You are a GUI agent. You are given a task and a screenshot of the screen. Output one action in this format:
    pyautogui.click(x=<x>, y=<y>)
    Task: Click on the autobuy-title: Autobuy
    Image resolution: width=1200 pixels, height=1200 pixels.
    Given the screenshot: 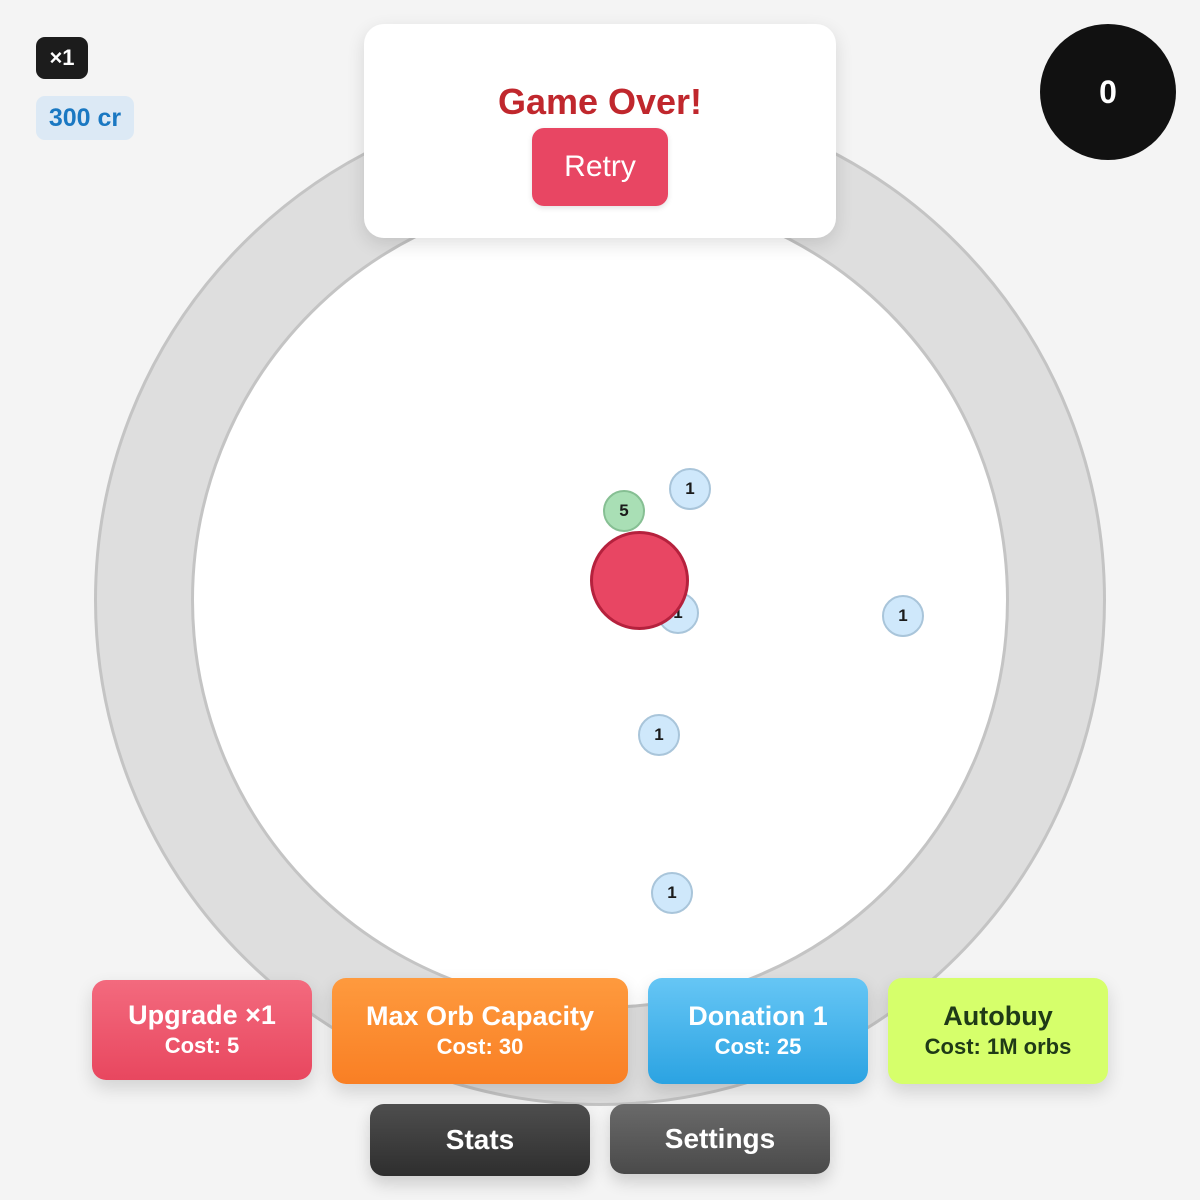 What is the action you would take?
    pyautogui.click(x=998, y=1016)
    